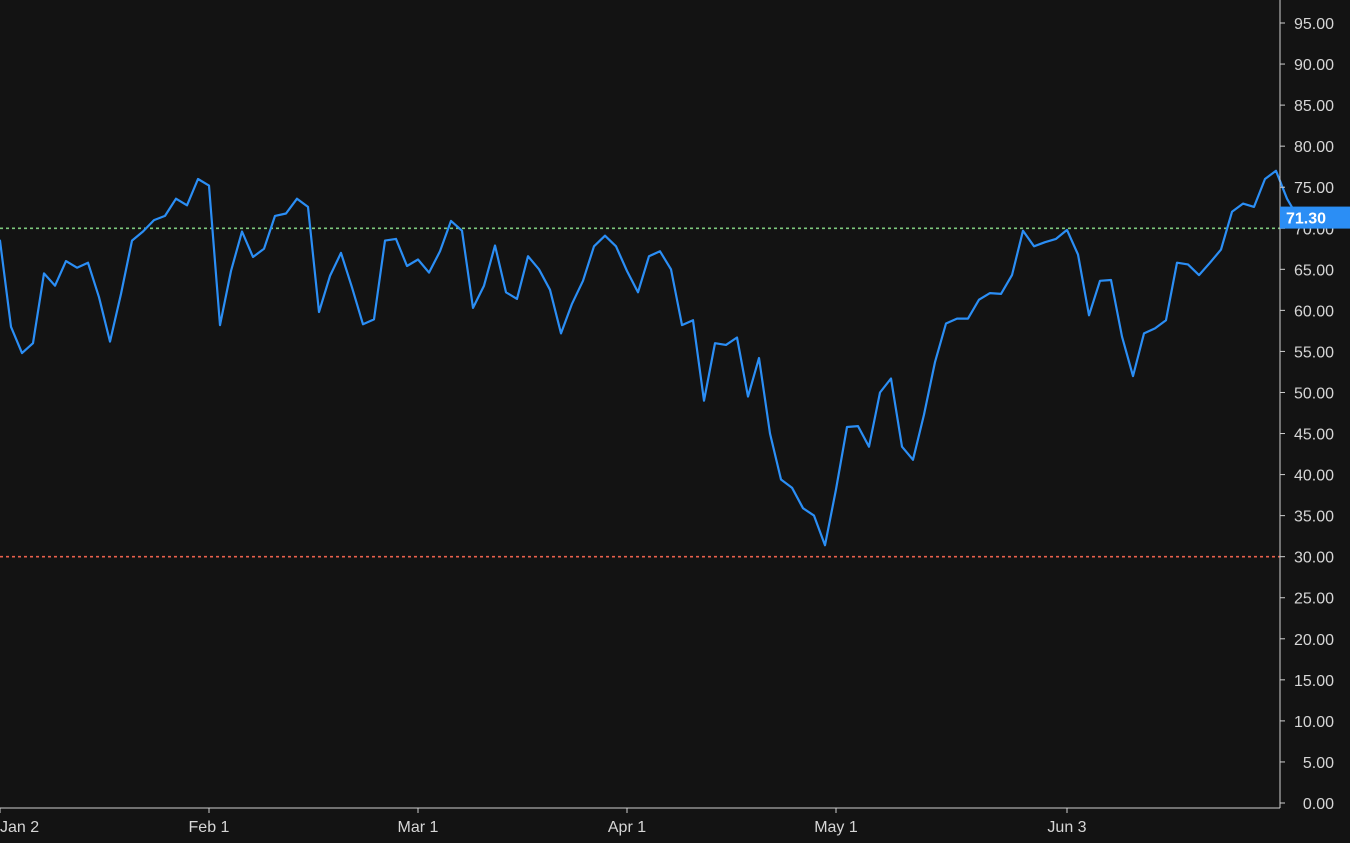 This screenshot has width=1350, height=843. I want to click on x-tick-label: Jan 2, so click(19, 827).